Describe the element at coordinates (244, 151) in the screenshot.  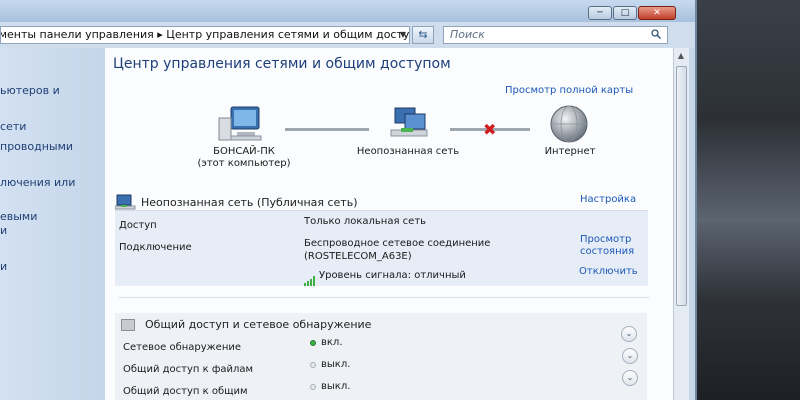
I see `computer-name: БОНСАЙ-ПК` at that location.